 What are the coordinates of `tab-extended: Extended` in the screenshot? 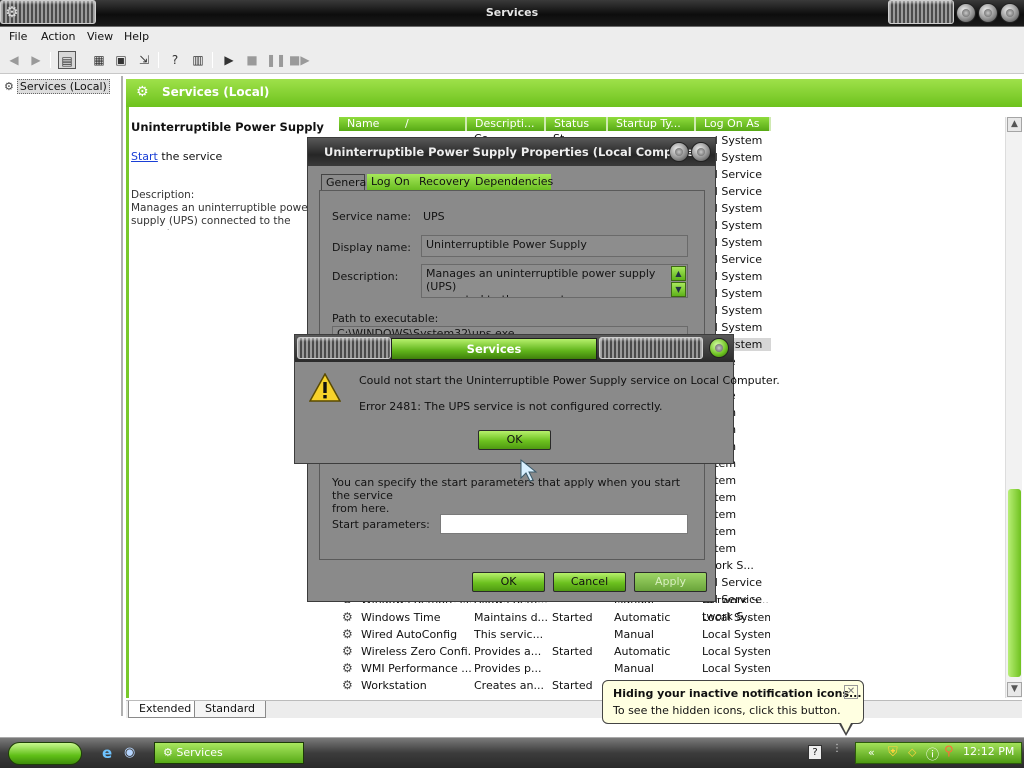 It's located at (165, 709).